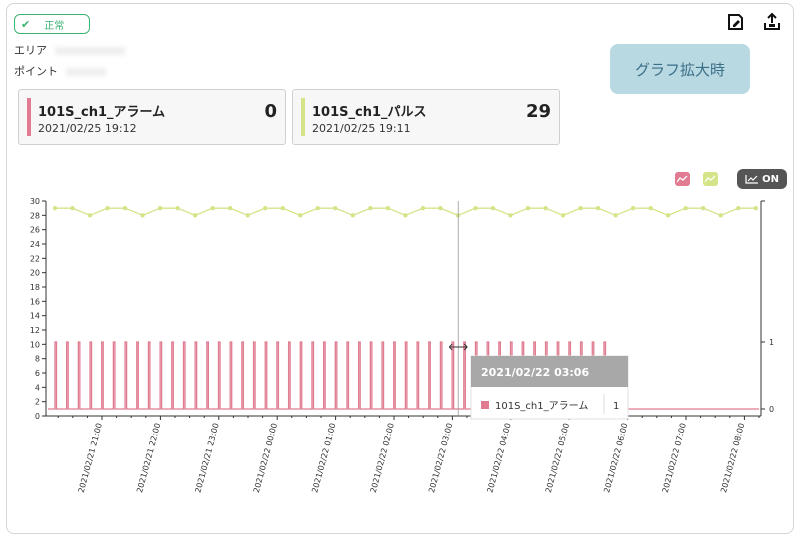  What do you see at coordinates (37, 387) in the screenshot?
I see `y-tick-label: 4` at bounding box center [37, 387].